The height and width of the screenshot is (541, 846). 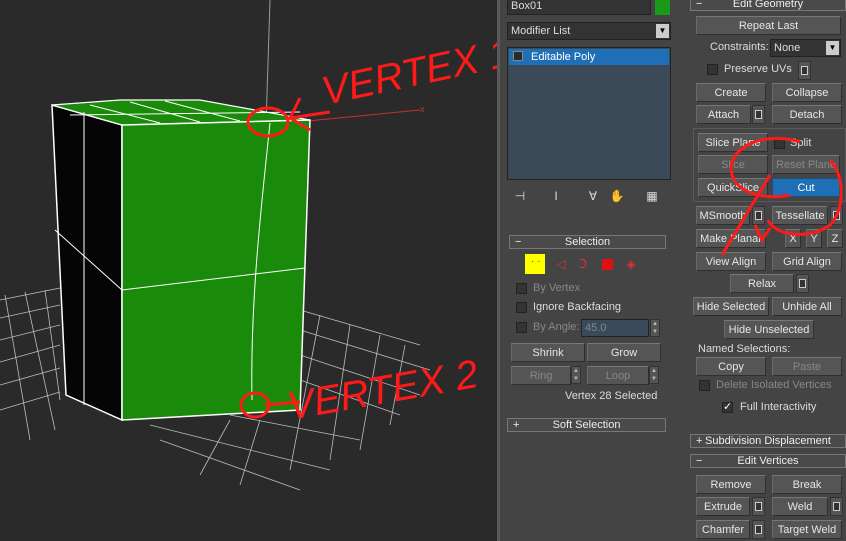 What do you see at coordinates (382, 390) in the screenshot?
I see `annotation-vertex2-label: VERTEX 2` at bounding box center [382, 390].